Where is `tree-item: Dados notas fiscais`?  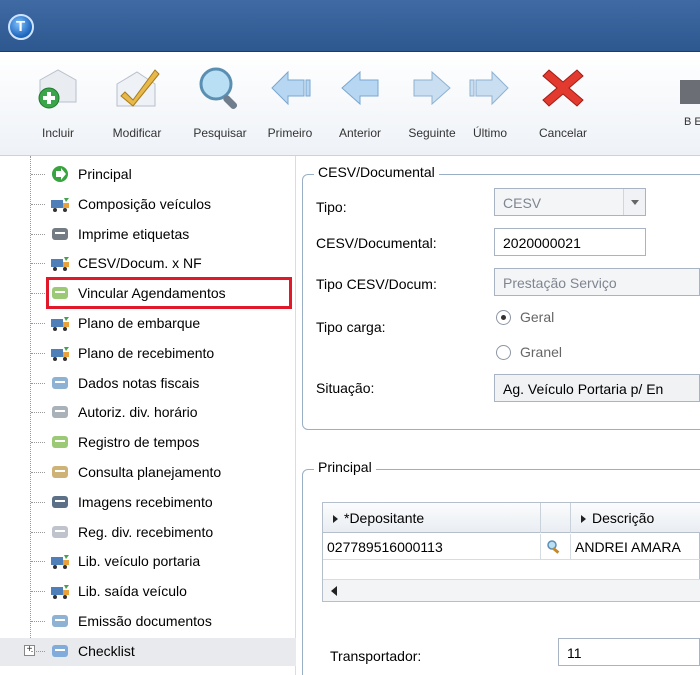 tree-item: Dados notas fiscais is located at coordinates (114, 383).